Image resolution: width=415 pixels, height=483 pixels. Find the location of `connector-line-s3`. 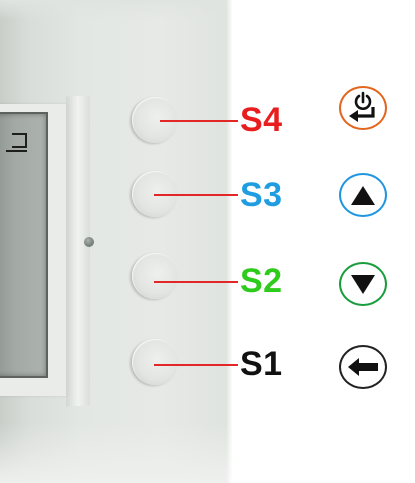

connector-line-s3 is located at coordinates (196, 195).